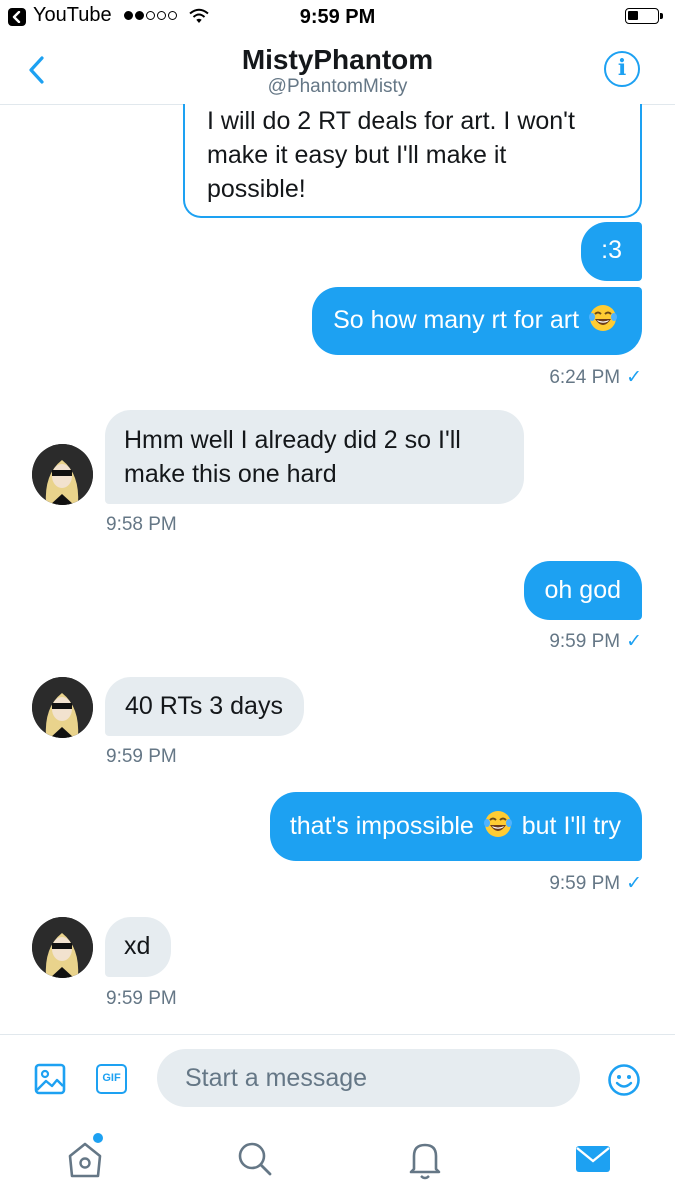 This screenshot has height=1200, width=675. I want to click on emoji-icon, so click(624, 1082).